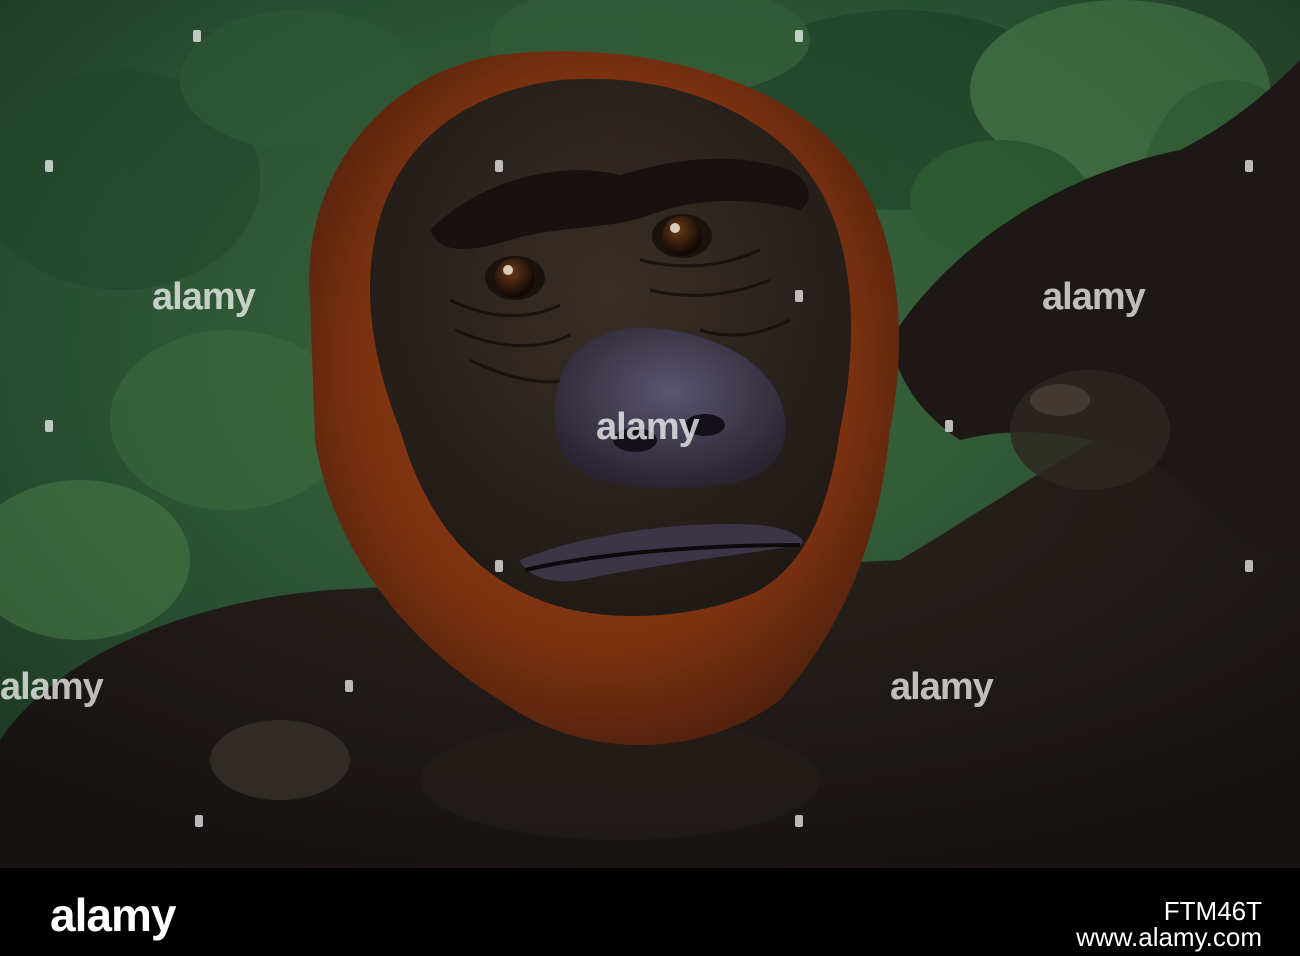  What do you see at coordinates (650, 912) in the screenshot?
I see `footer-bar: alamy FTM46T www.alamy.com` at bounding box center [650, 912].